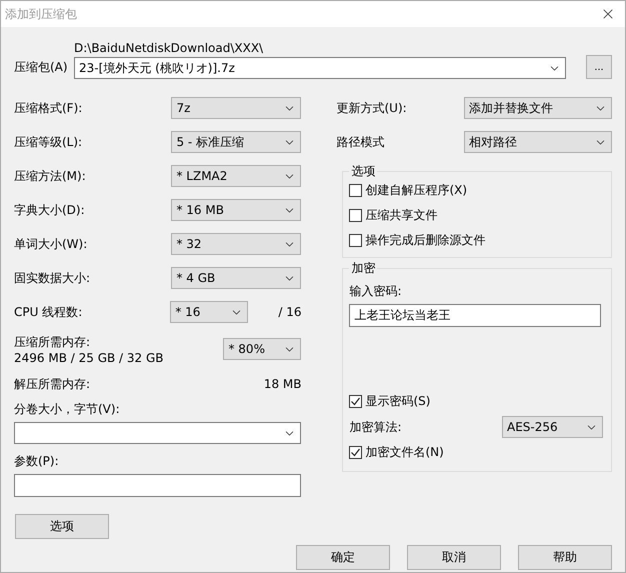  What do you see at coordinates (169, 48) in the screenshot?
I see `archive-path: D:\BaiduNetdiskDownload\XXX\` at bounding box center [169, 48].